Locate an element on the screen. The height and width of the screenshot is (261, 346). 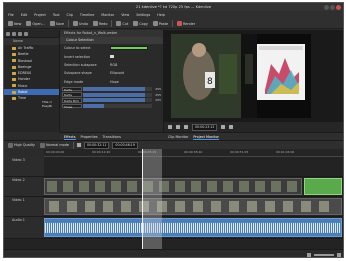
toolbar-separator is located at coordinates (69, 23).